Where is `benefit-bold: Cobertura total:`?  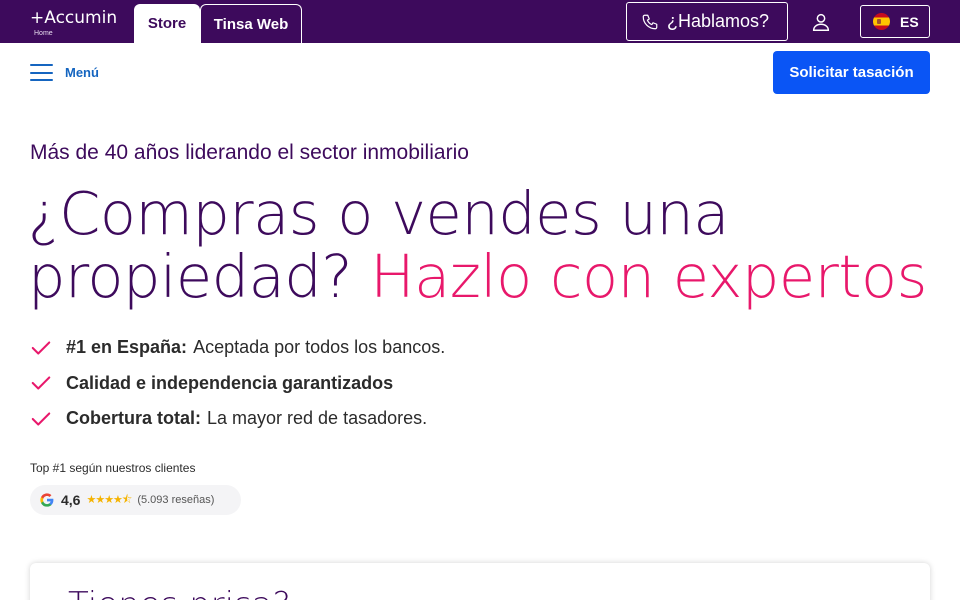 benefit-bold: Cobertura total: is located at coordinates (133, 418).